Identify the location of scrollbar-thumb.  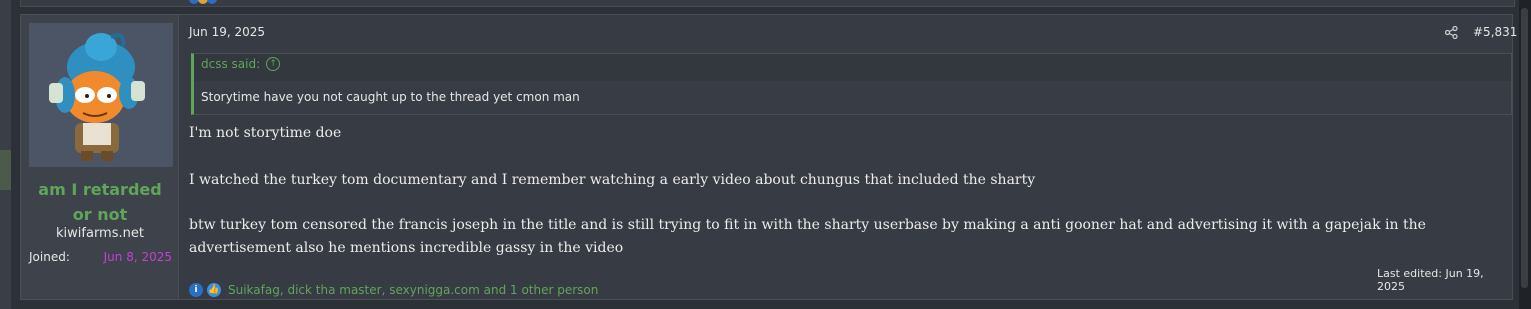
(1524, 148).